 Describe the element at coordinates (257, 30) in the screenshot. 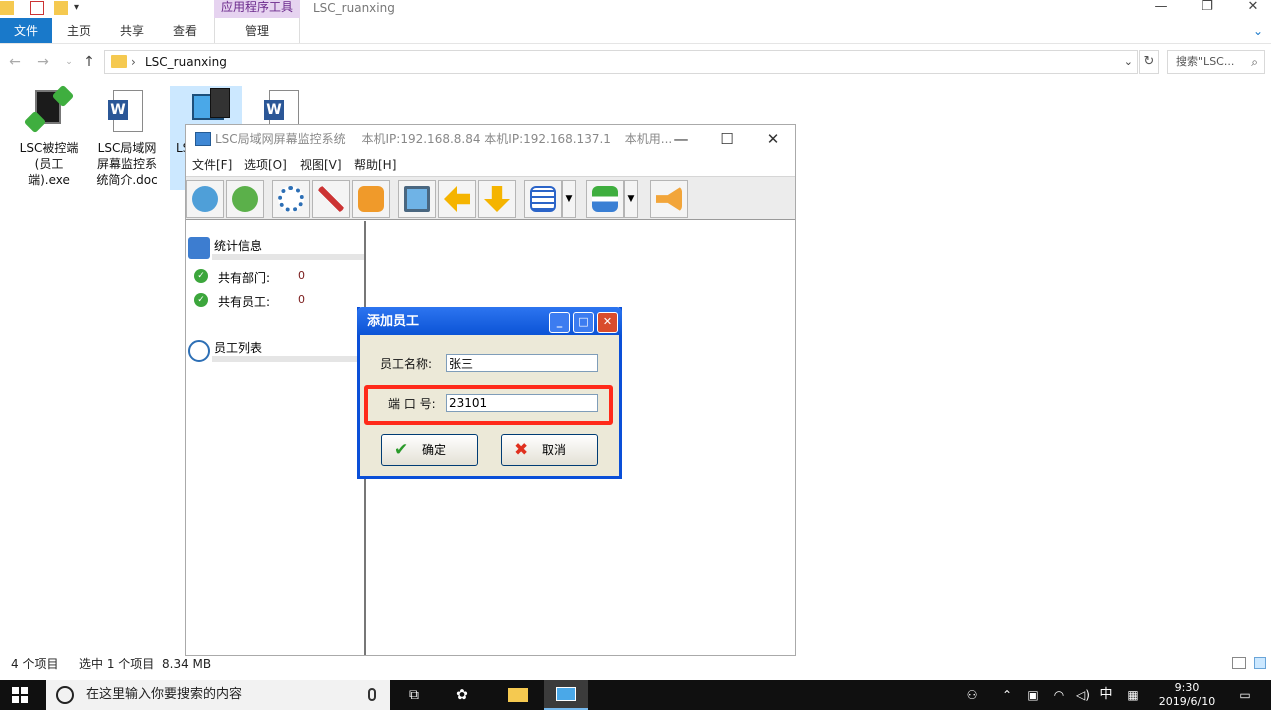

I see `tab-manage: 管理` at that location.